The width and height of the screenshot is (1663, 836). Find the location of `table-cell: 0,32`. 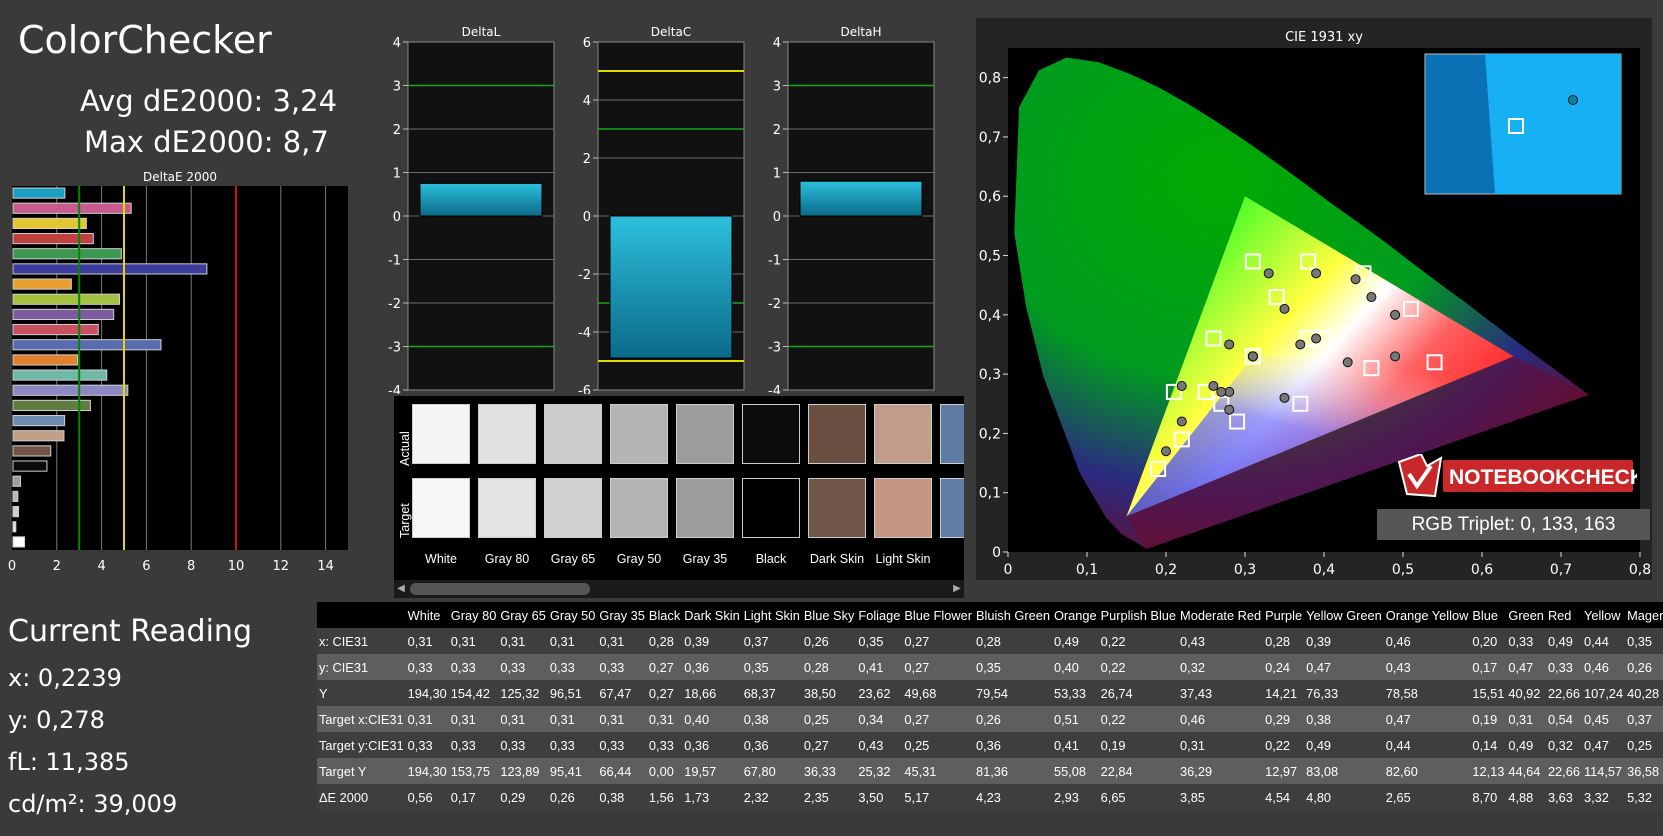

table-cell: 0,32 is located at coordinates (1221, 667).